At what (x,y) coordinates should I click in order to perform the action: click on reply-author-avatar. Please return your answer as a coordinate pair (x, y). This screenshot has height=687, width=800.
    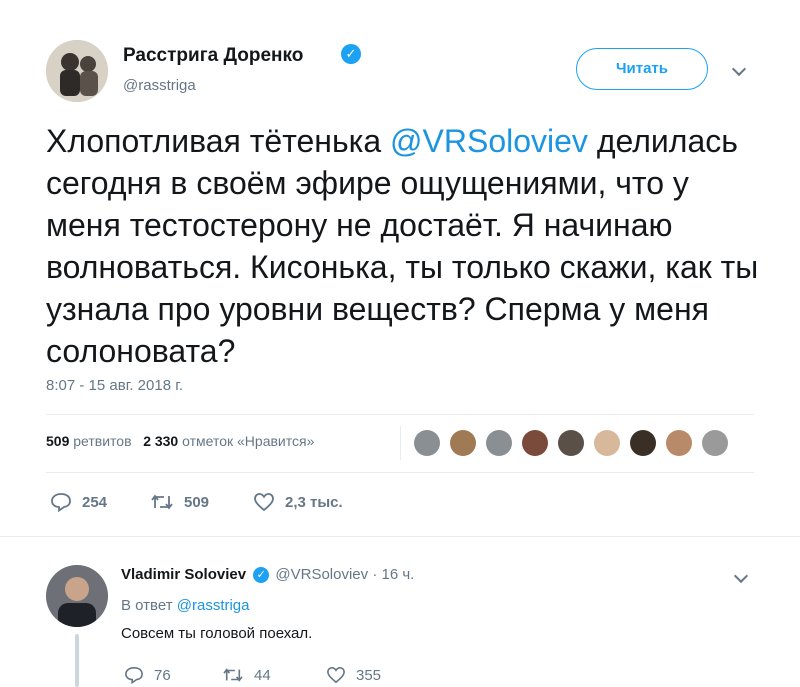
    Looking at the image, I should click on (77, 596).